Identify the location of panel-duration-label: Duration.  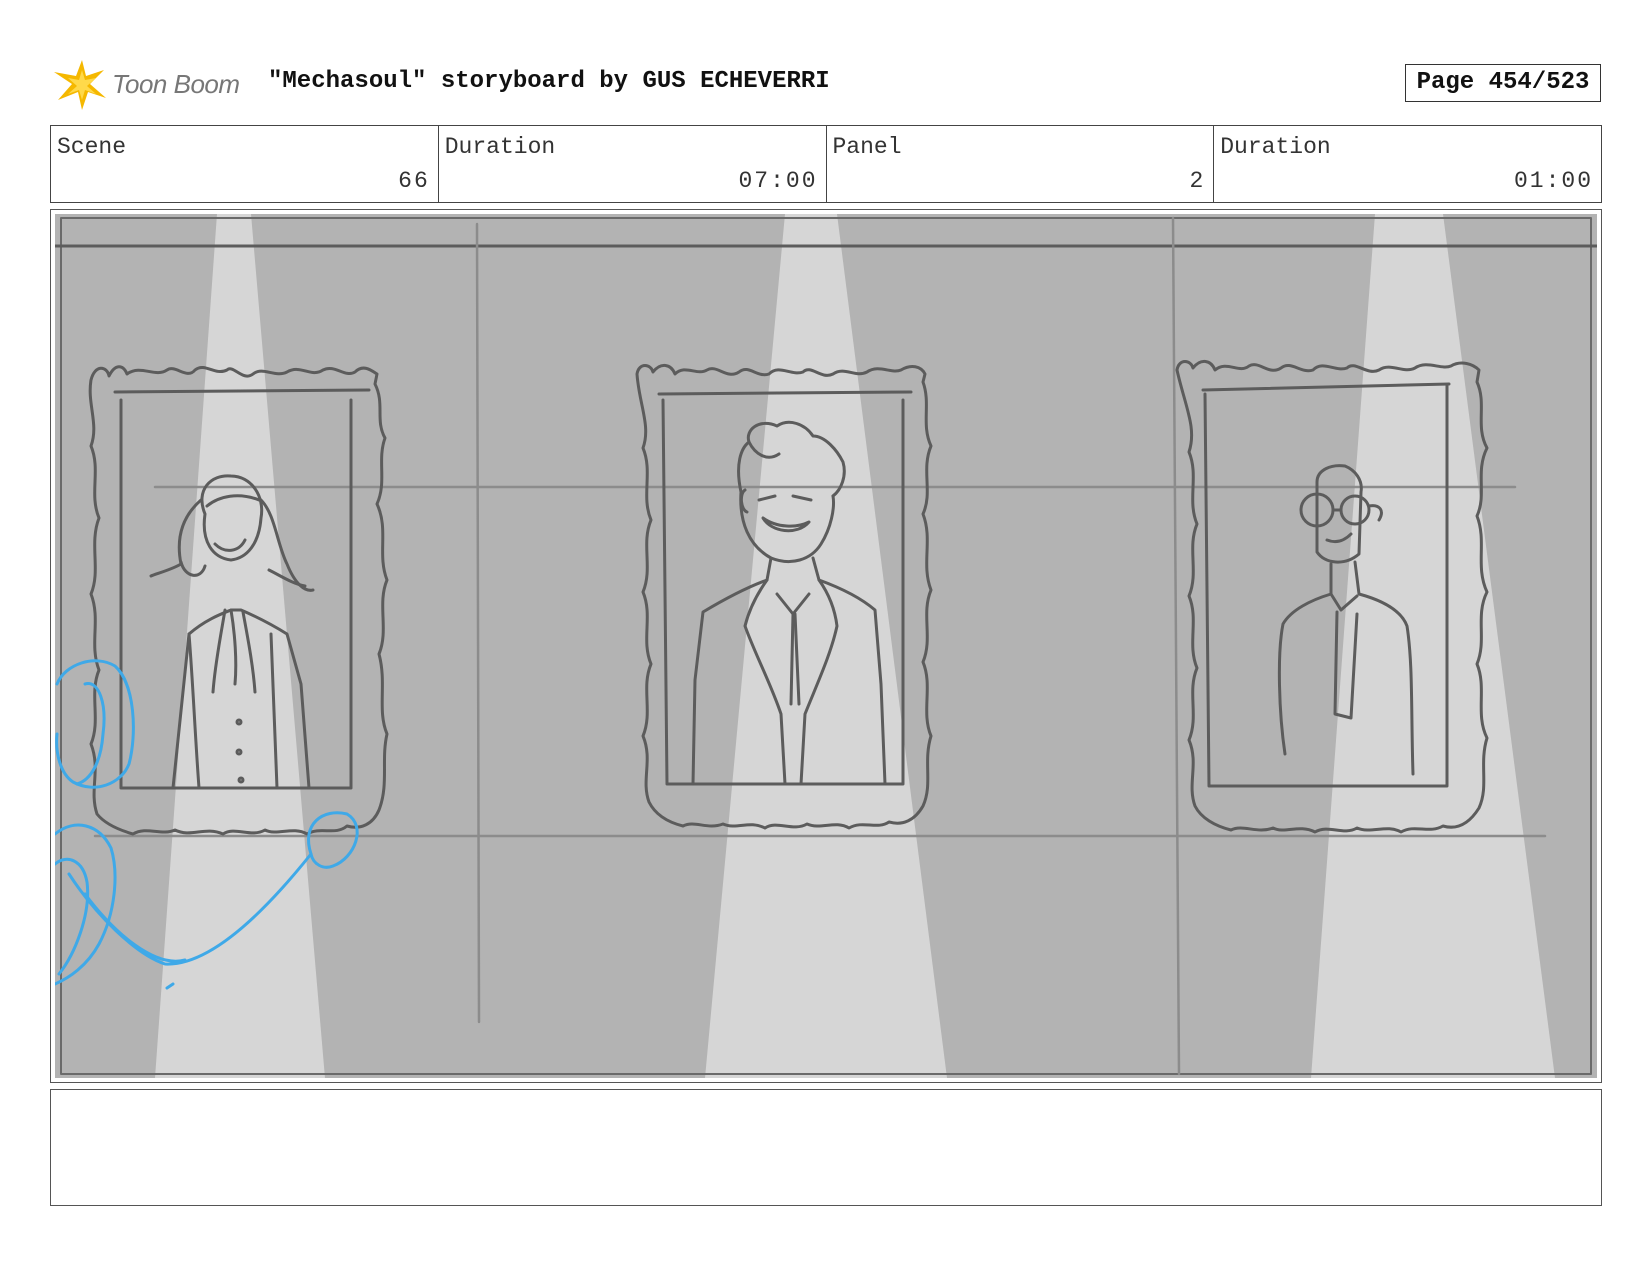
(1275, 147).